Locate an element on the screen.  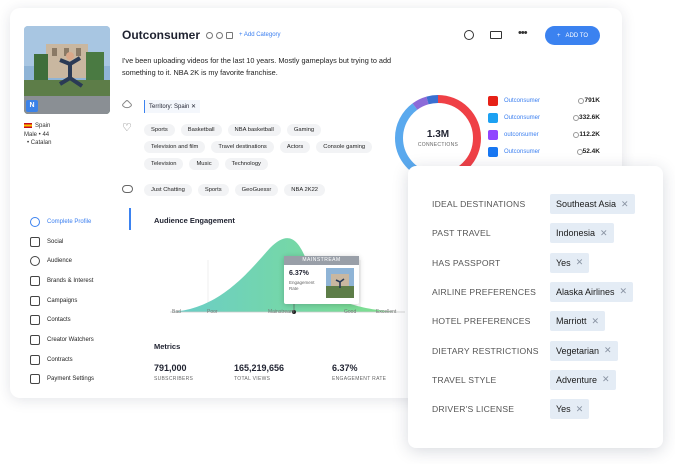
preference-label: IDEAL DESTINATIONS is located at coordinates (479, 204).